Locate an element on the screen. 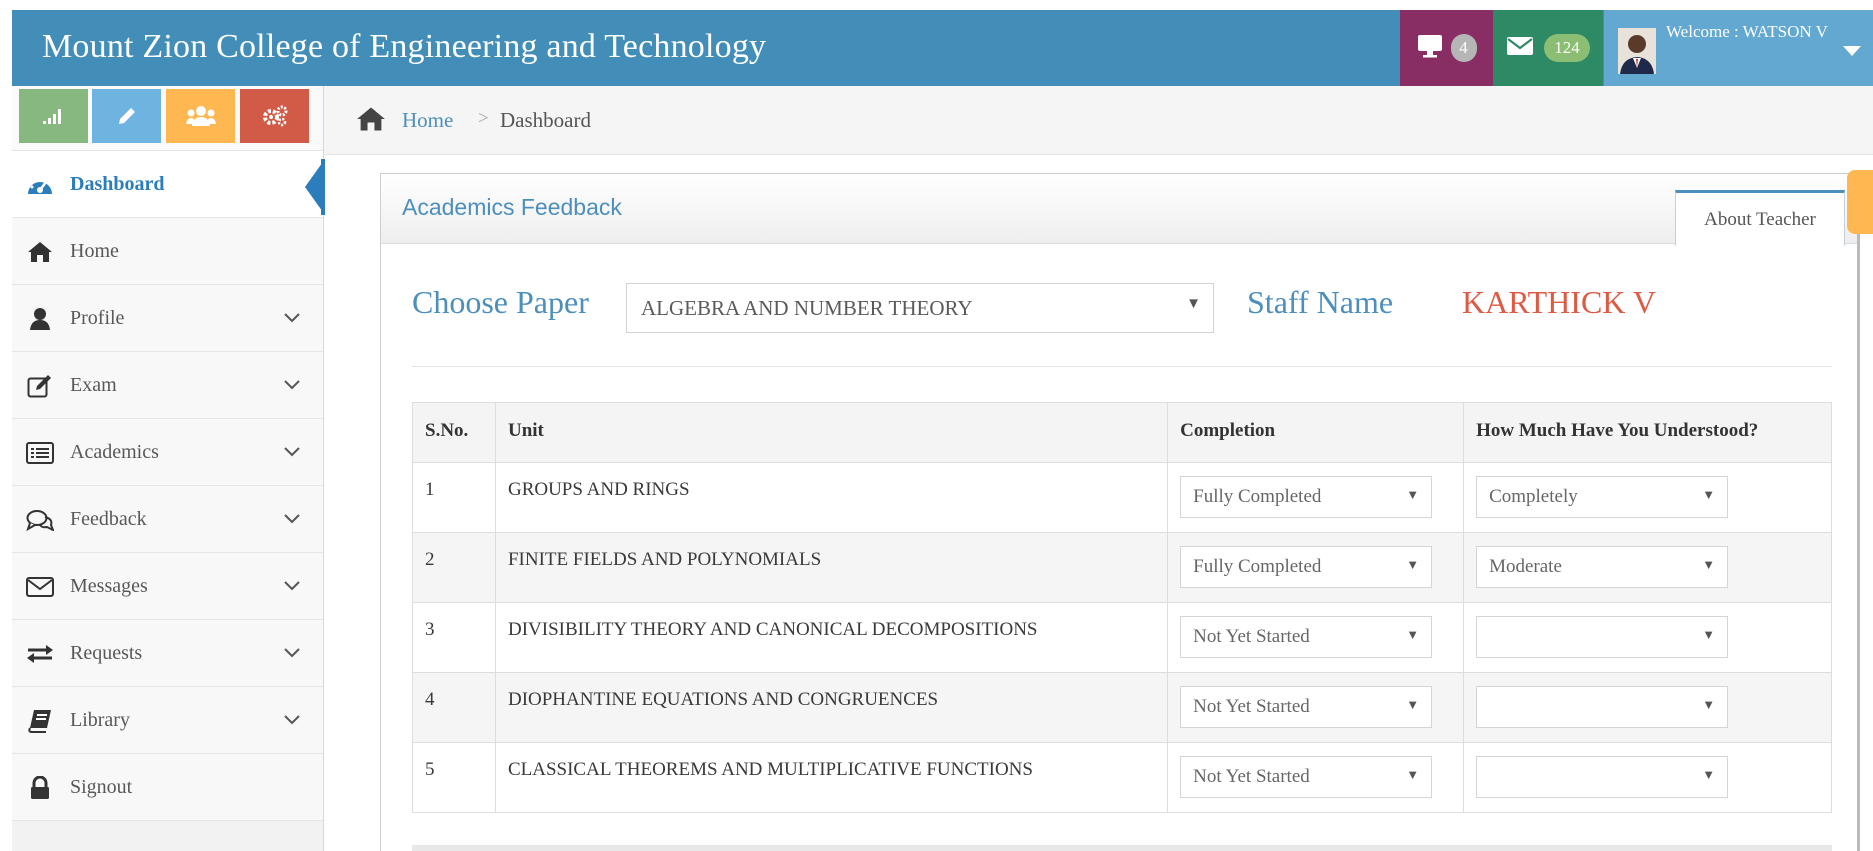 This screenshot has width=1873, height=851. notifications-button: 4 is located at coordinates (1446, 48).